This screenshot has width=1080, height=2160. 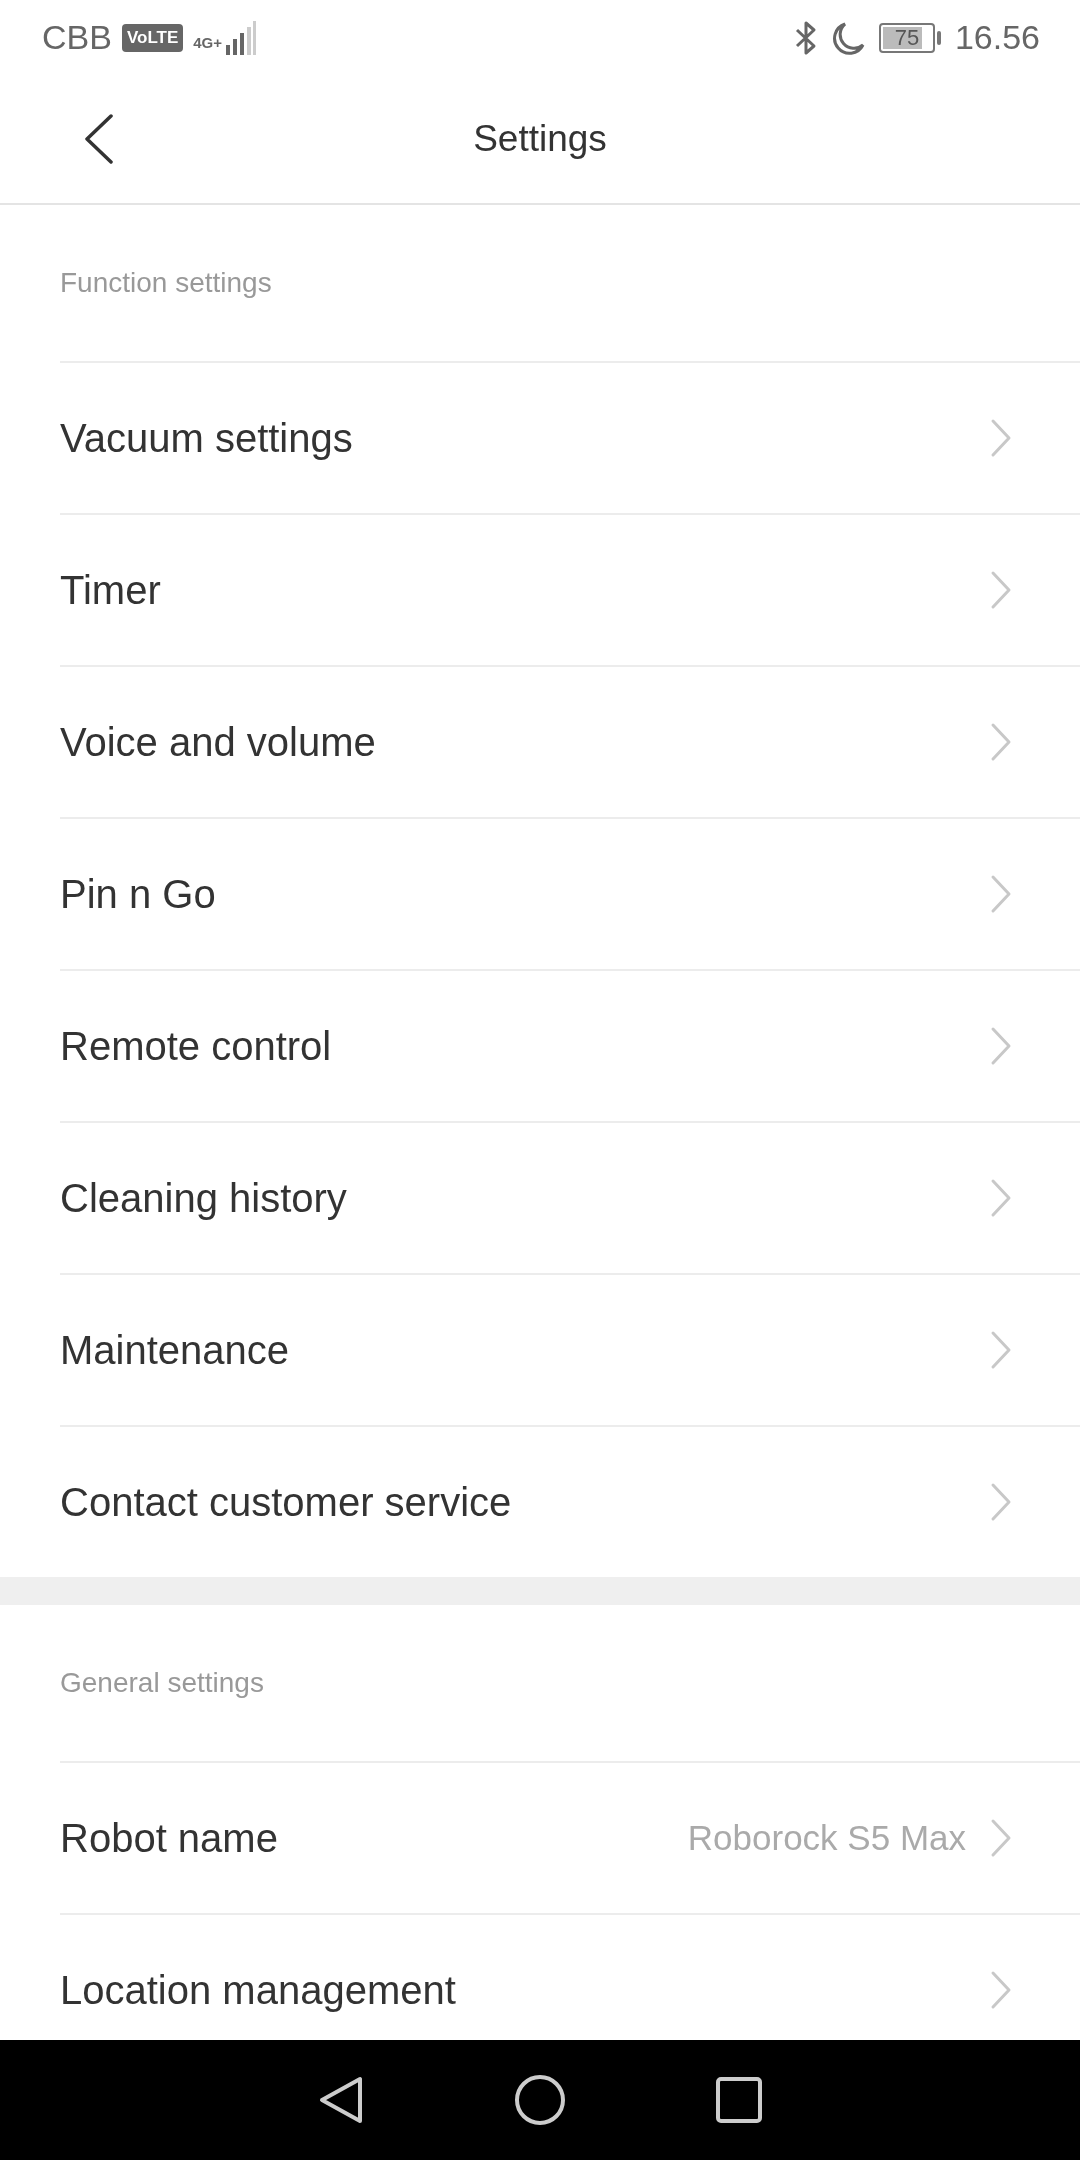 I want to click on carrier-name: CBB, so click(x=77, y=37).